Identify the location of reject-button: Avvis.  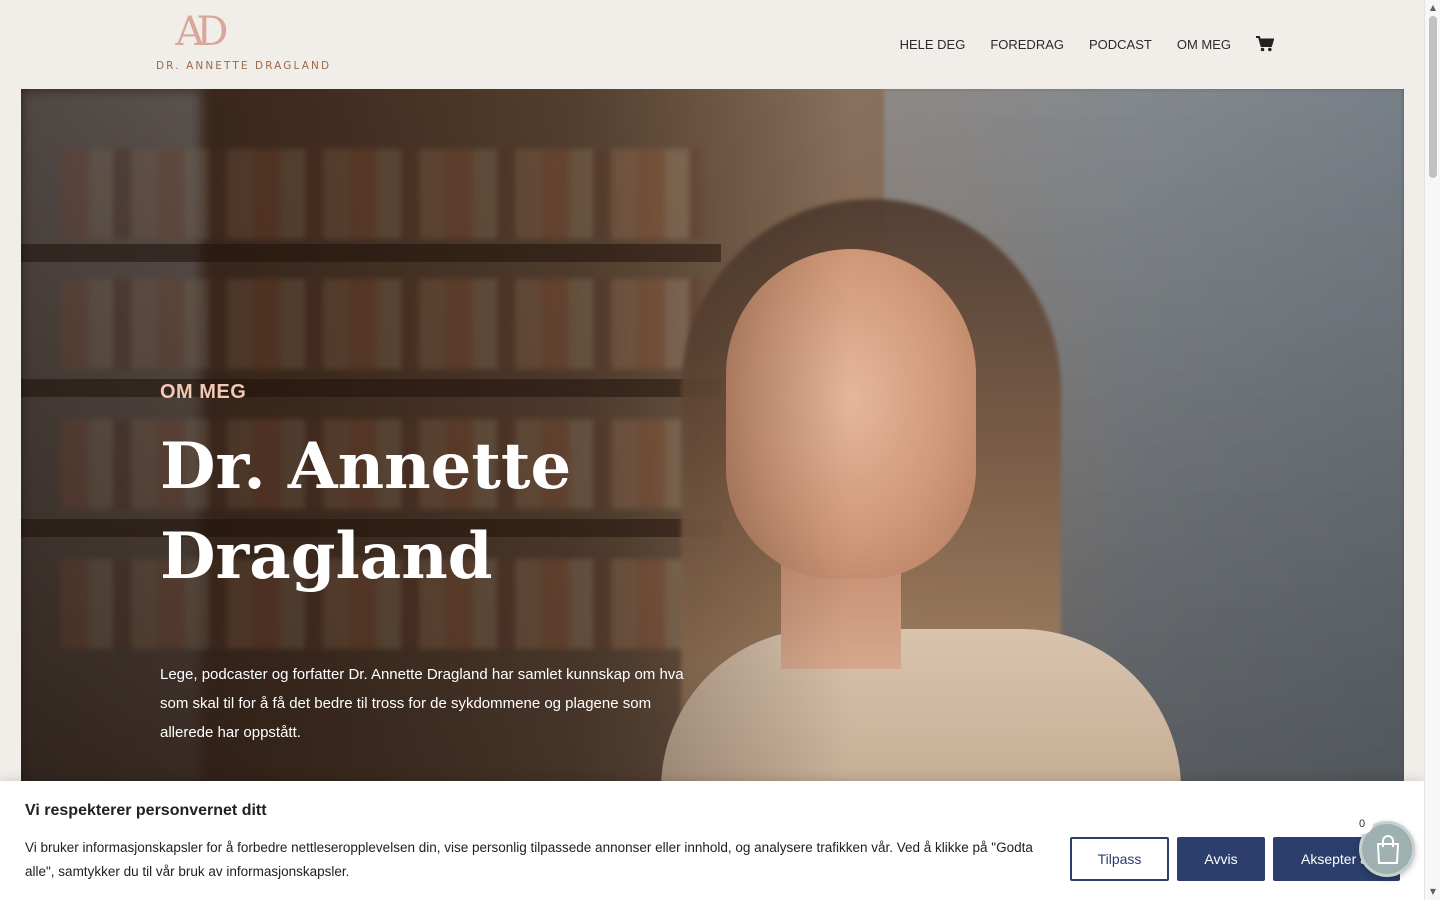
(1221, 859).